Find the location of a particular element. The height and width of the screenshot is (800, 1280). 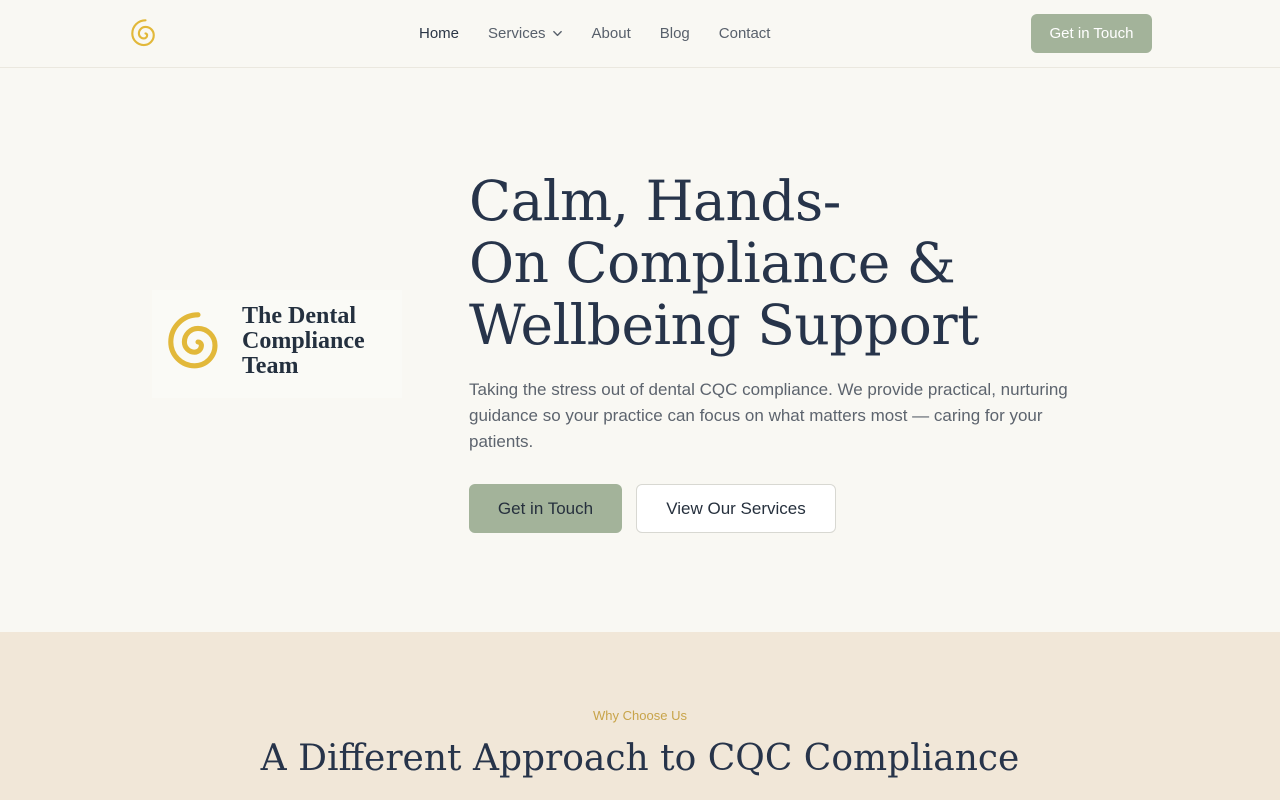

nav-services: Services is located at coordinates (525, 33).